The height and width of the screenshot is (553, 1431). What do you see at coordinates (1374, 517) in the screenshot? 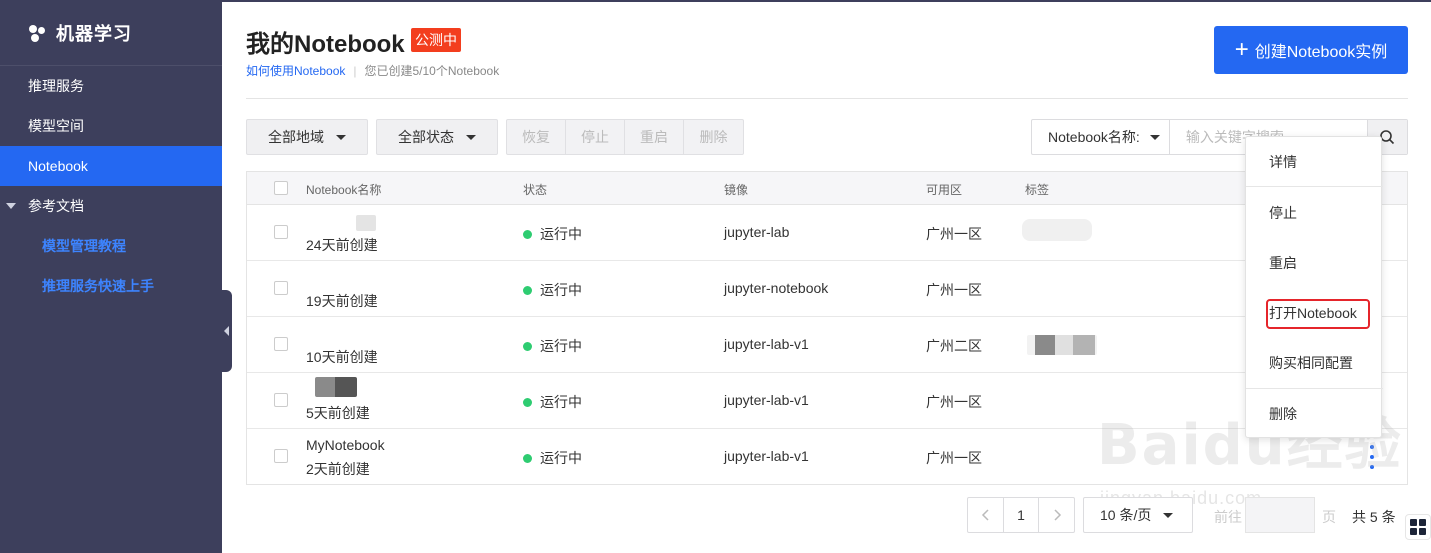
I see `total-count: 共 5 条` at bounding box center [1374, 517].